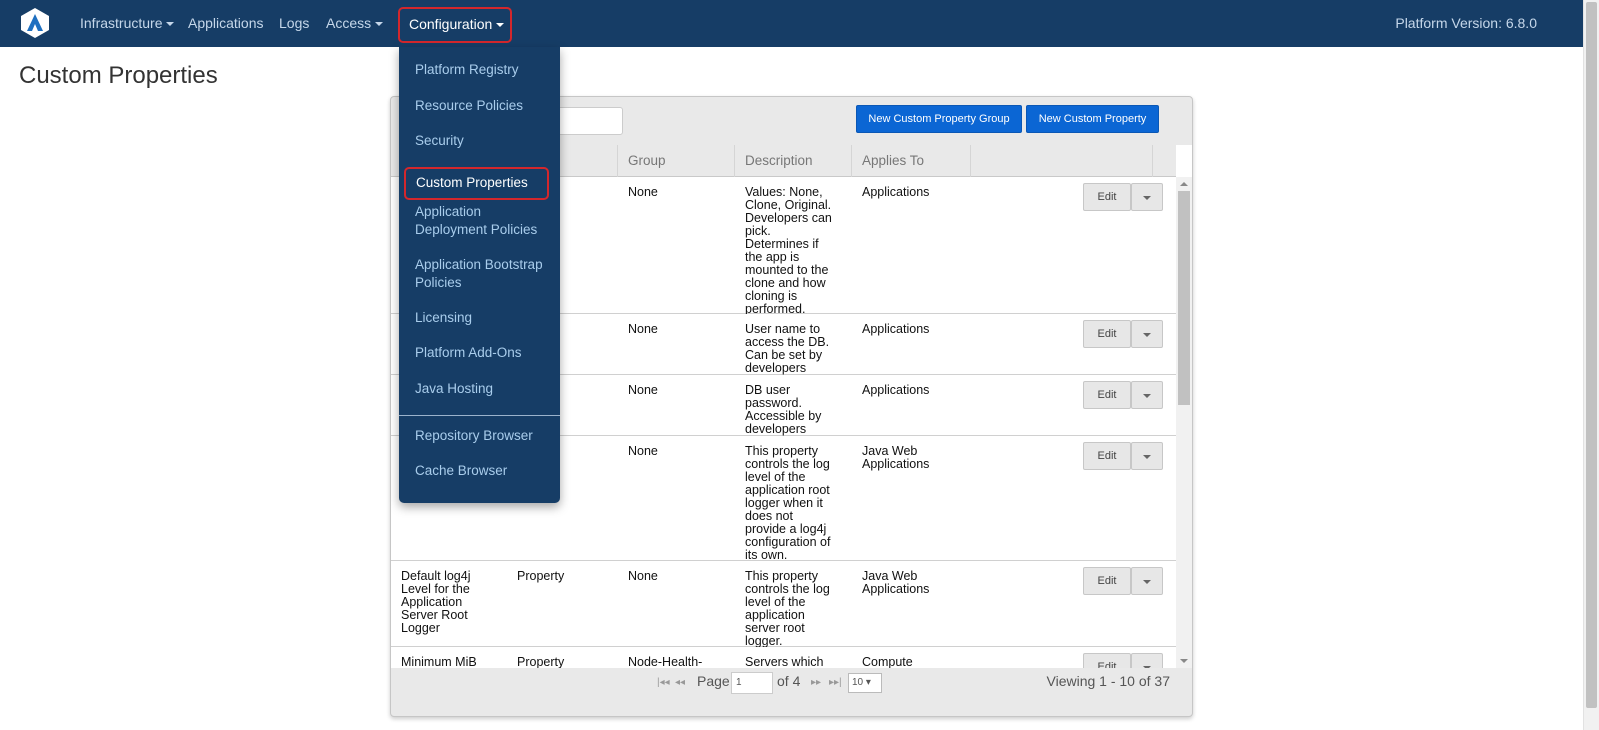 The height and width of the screenshot is (730, 1599). What do you see at coordinates (665, 662) in the screenshot?
I see `row-group: Node-Health-` at bounding box center [665, 662].